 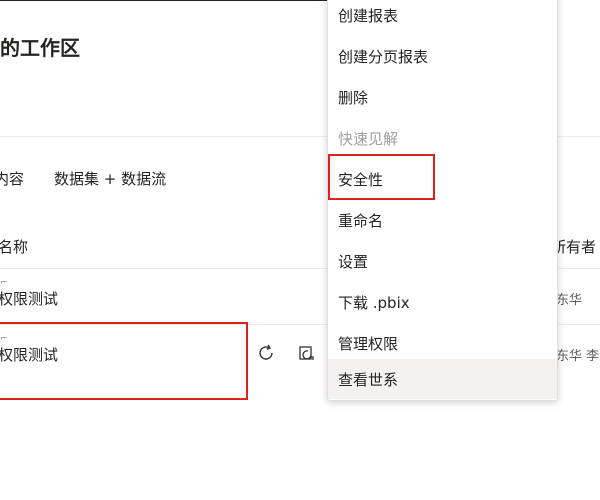 What do you see at coordinates (4, 283) in the screenshot?
I see `row-type-icon: ⌐` at bounding box center [4, 283].